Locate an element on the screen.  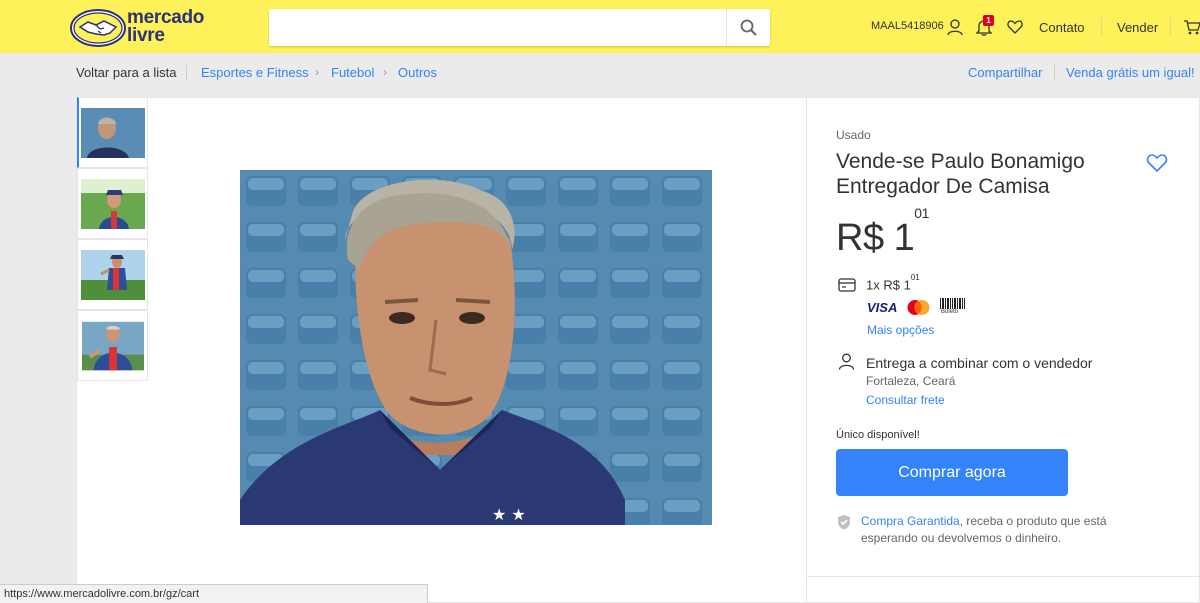
breadcrumb-item-sports: Esportes e Fitness is located at coordinates (255, 72).